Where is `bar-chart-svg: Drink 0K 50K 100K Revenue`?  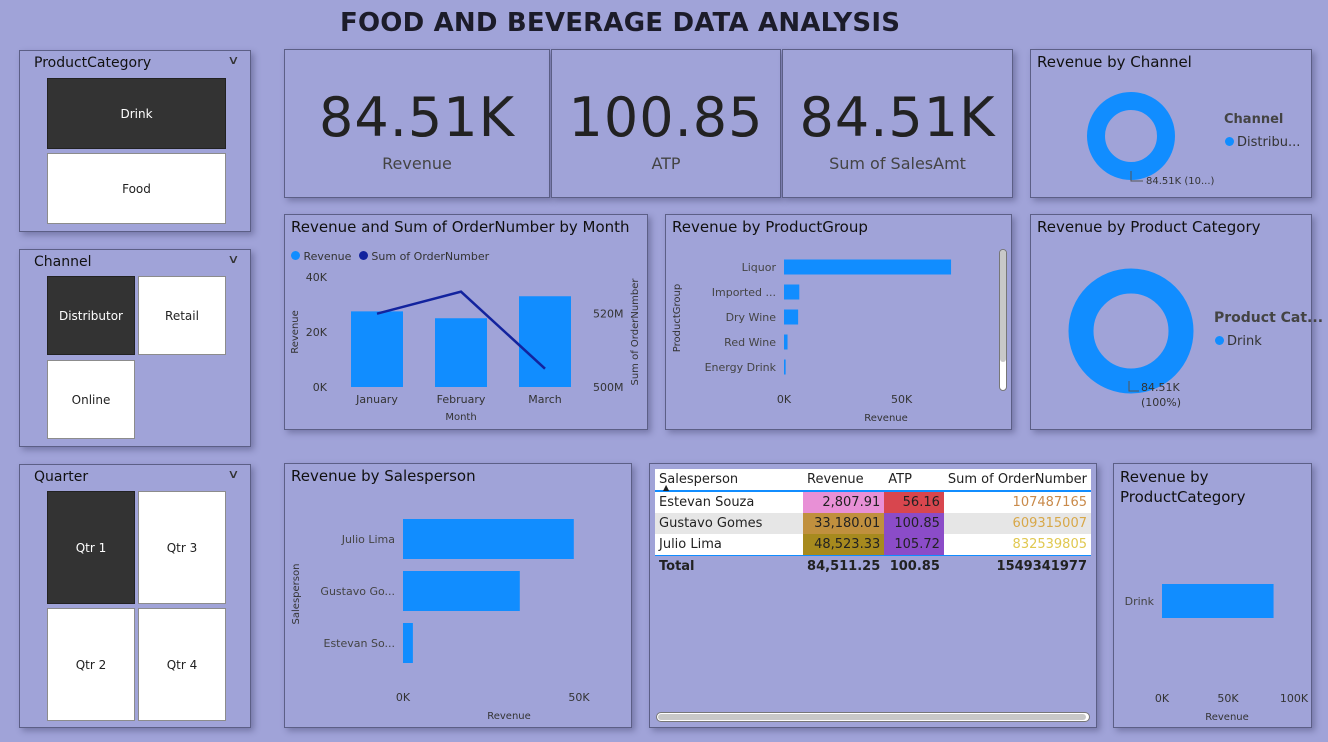
bar-chart-svg: Drink 0K 50K 100K Revenue is located at coordinates (1217, 653).